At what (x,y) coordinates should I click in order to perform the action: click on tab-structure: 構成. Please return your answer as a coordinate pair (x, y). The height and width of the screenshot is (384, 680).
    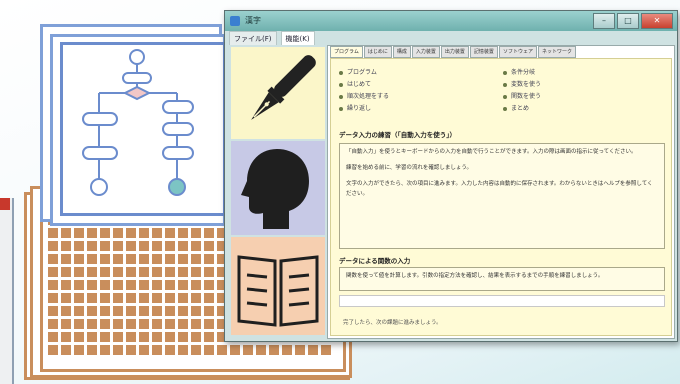
    Looking at the image, I should click on (401, 52).